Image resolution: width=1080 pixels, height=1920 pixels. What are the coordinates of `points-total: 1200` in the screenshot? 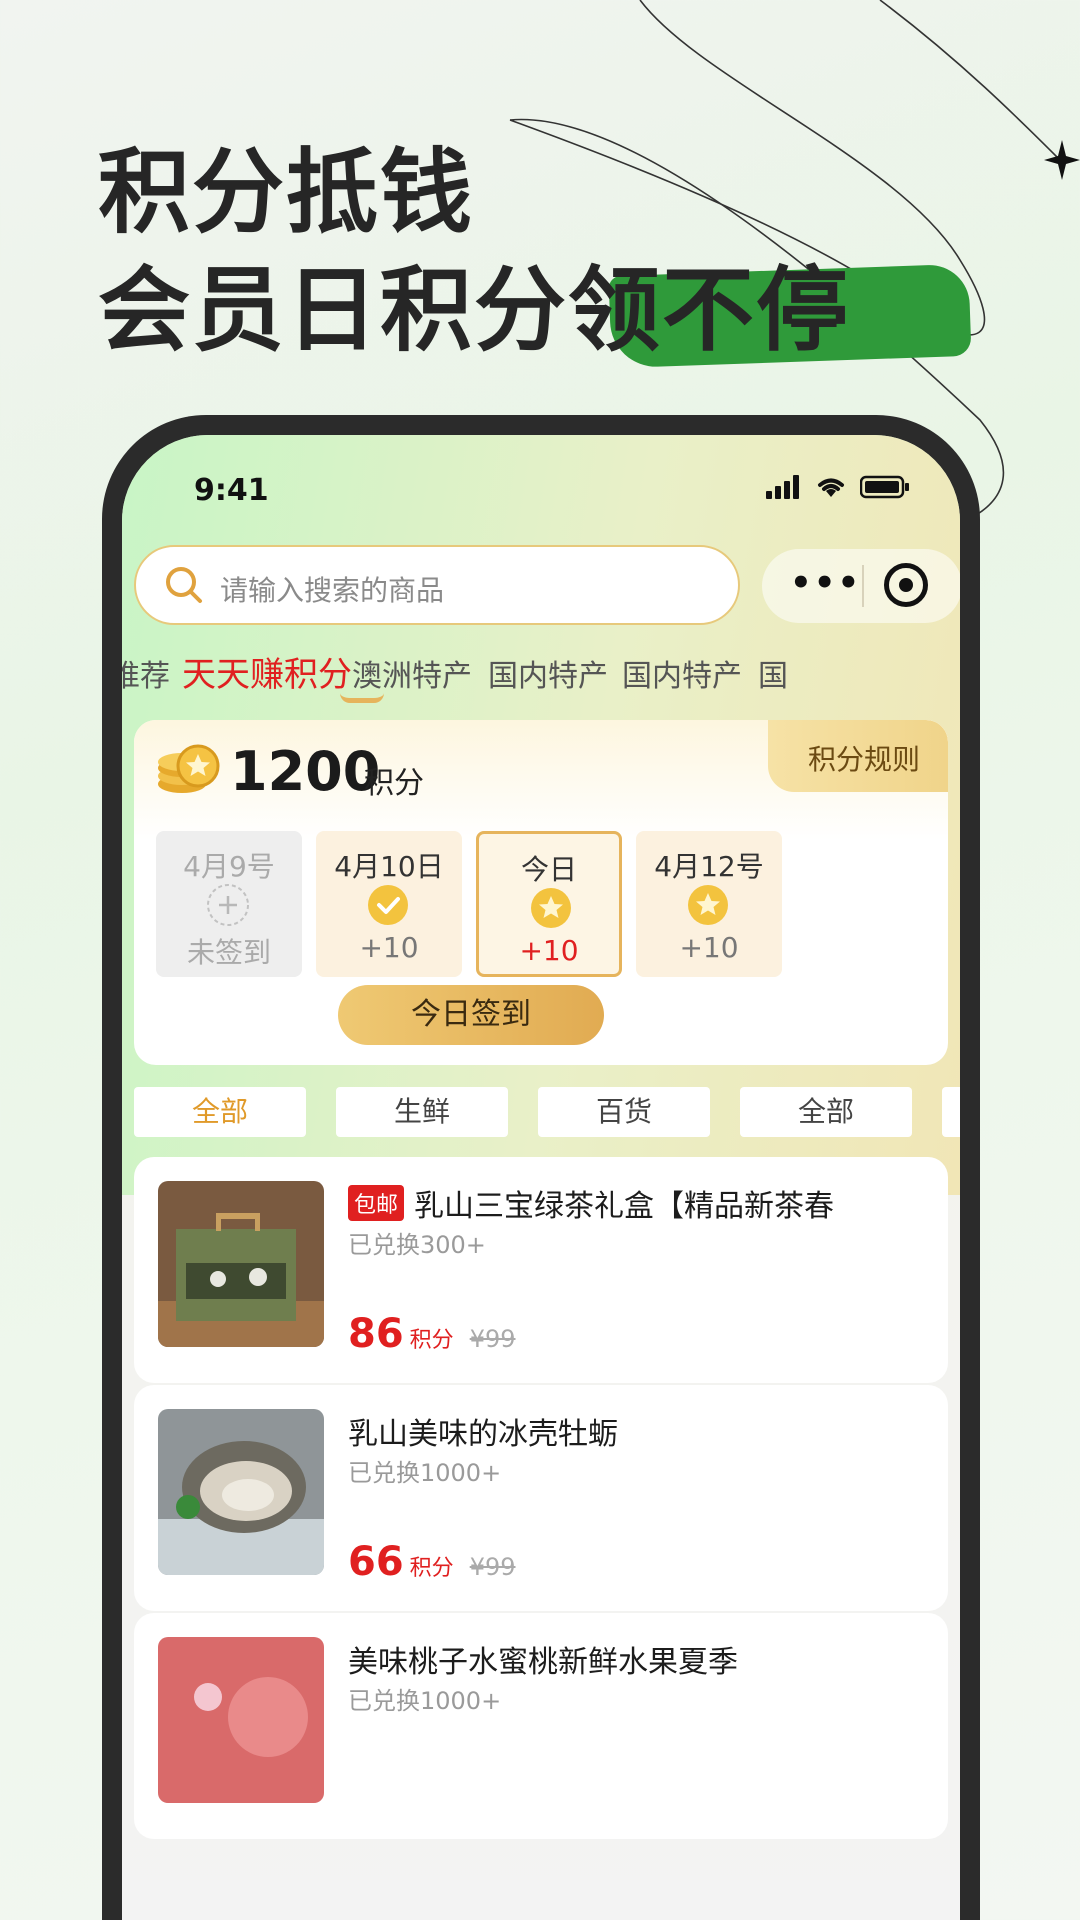 It's located at (305, 771).